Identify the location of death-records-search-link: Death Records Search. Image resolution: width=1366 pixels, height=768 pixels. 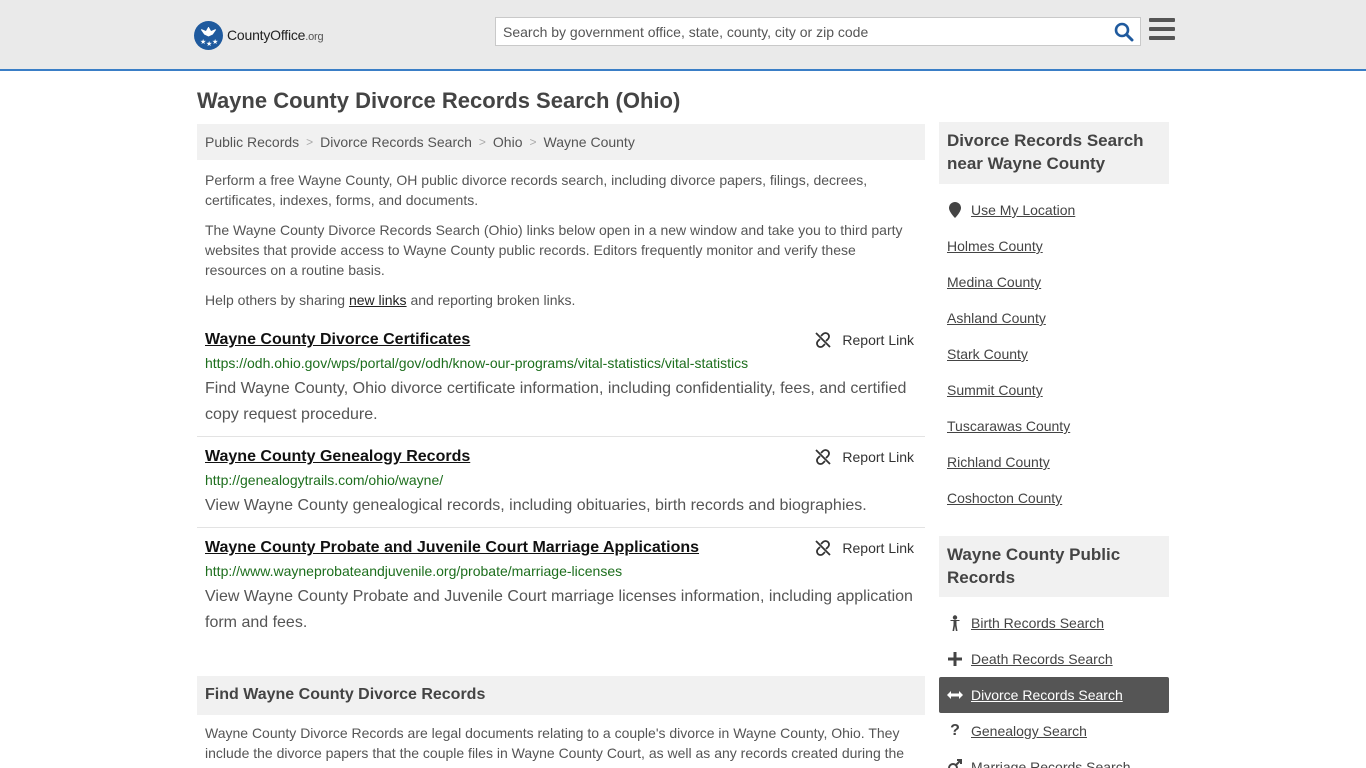
(1054, 659).